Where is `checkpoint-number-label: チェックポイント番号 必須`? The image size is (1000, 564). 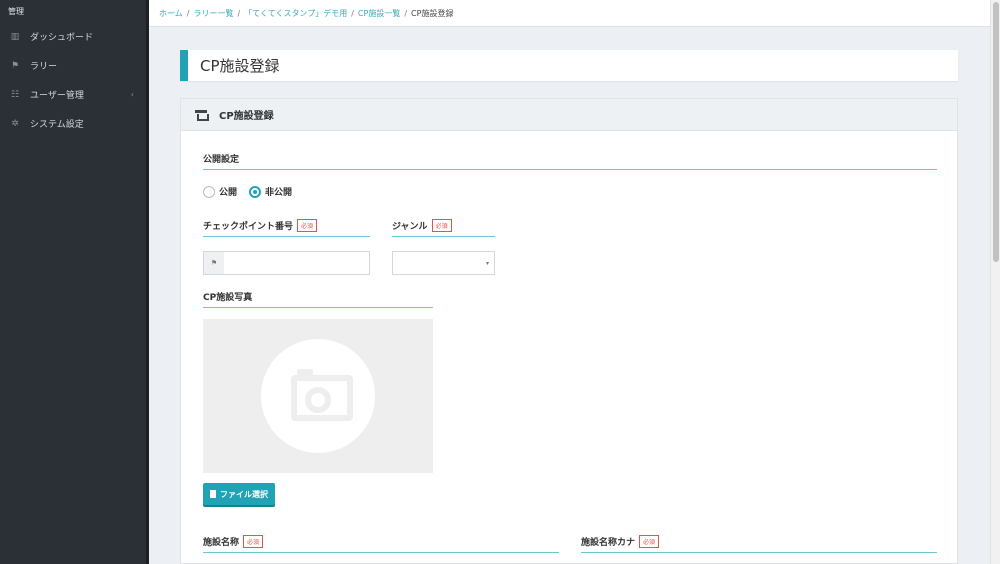
checkpoint-number-label: チェックポイント番号 必須 is located at coordinates (286, 228).